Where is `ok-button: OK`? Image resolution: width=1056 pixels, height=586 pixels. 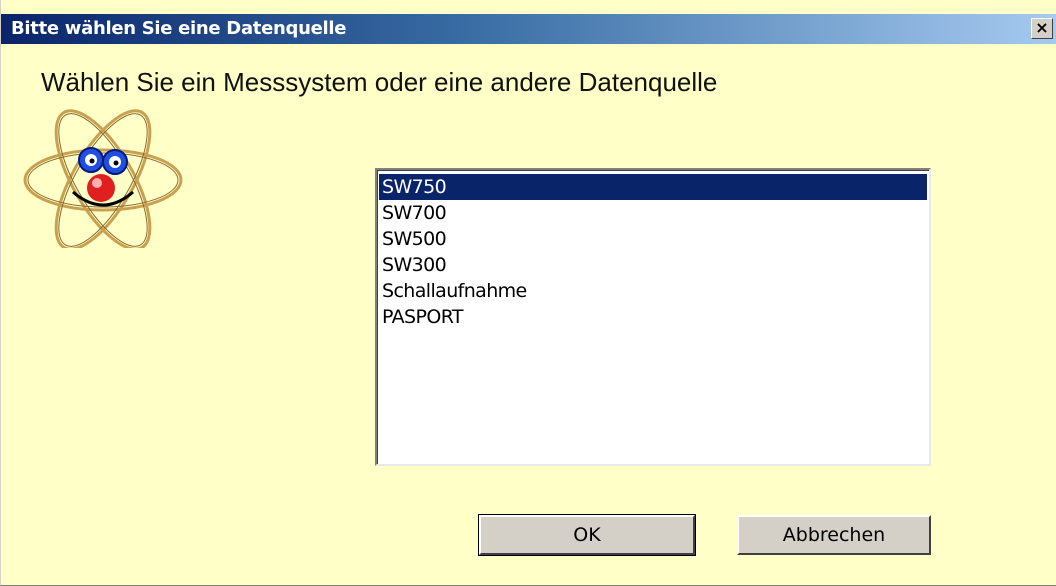 ok-button: OK is located at coordinates (587, 535).